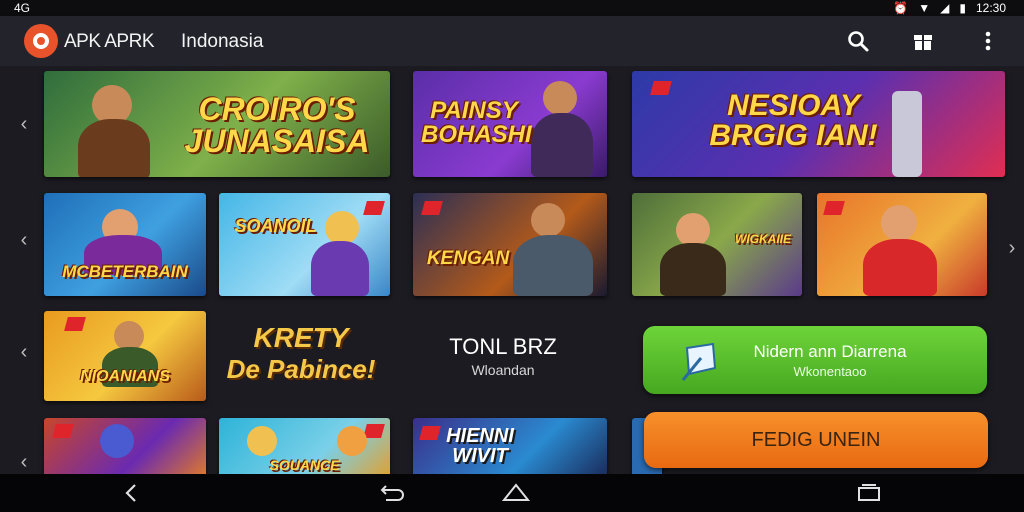  I want to click on region-label: Indonasia, so click(222, 42).